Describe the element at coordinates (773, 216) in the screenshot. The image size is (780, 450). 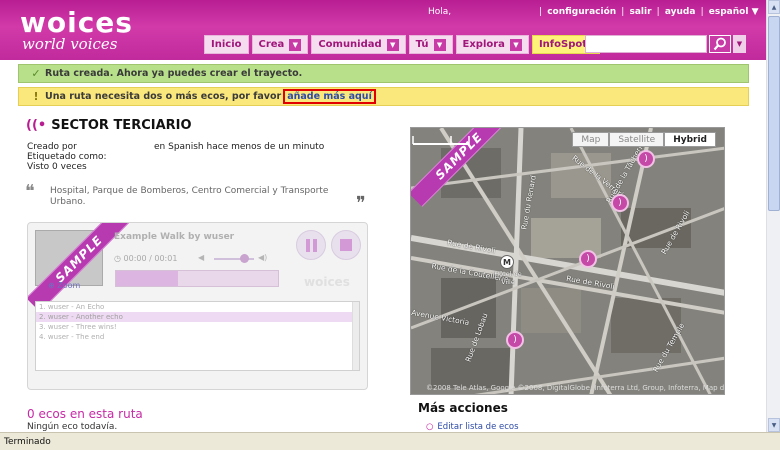
I see `vertical-scrollbar: ▲ ▼` at that location.